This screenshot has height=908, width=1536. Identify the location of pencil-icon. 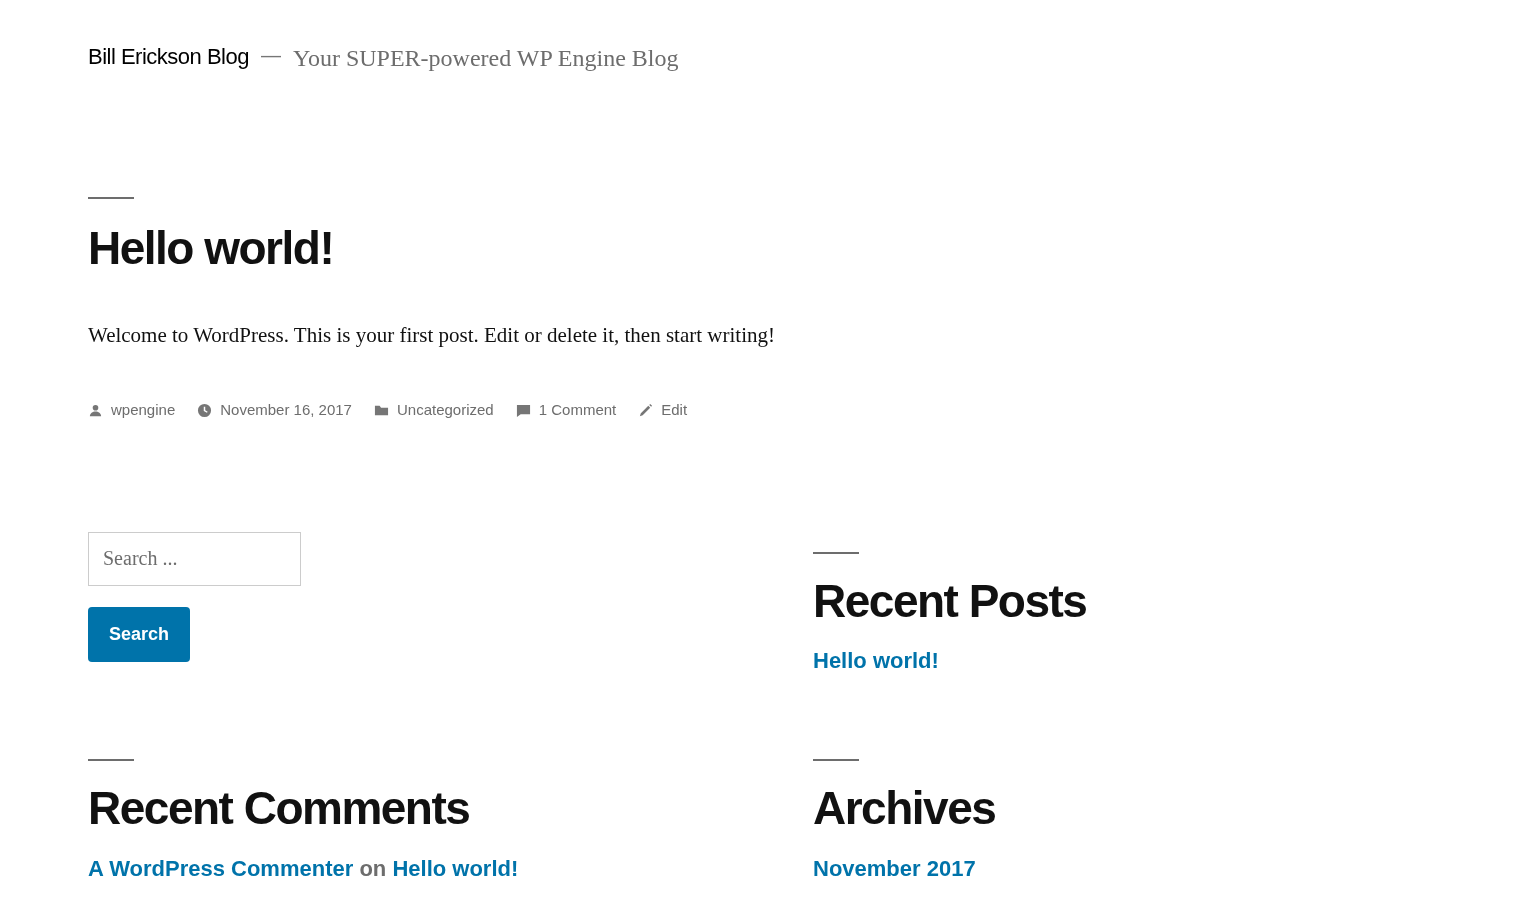
(646, 410).